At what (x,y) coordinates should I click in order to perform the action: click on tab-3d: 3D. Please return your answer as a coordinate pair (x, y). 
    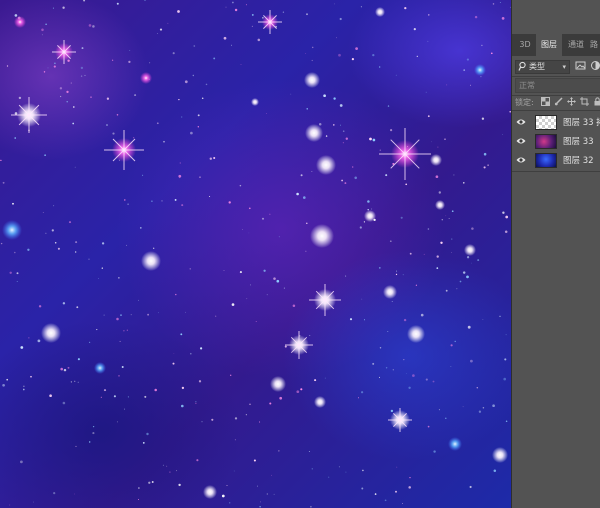
    Looking at the image, I should click on (525, 45).